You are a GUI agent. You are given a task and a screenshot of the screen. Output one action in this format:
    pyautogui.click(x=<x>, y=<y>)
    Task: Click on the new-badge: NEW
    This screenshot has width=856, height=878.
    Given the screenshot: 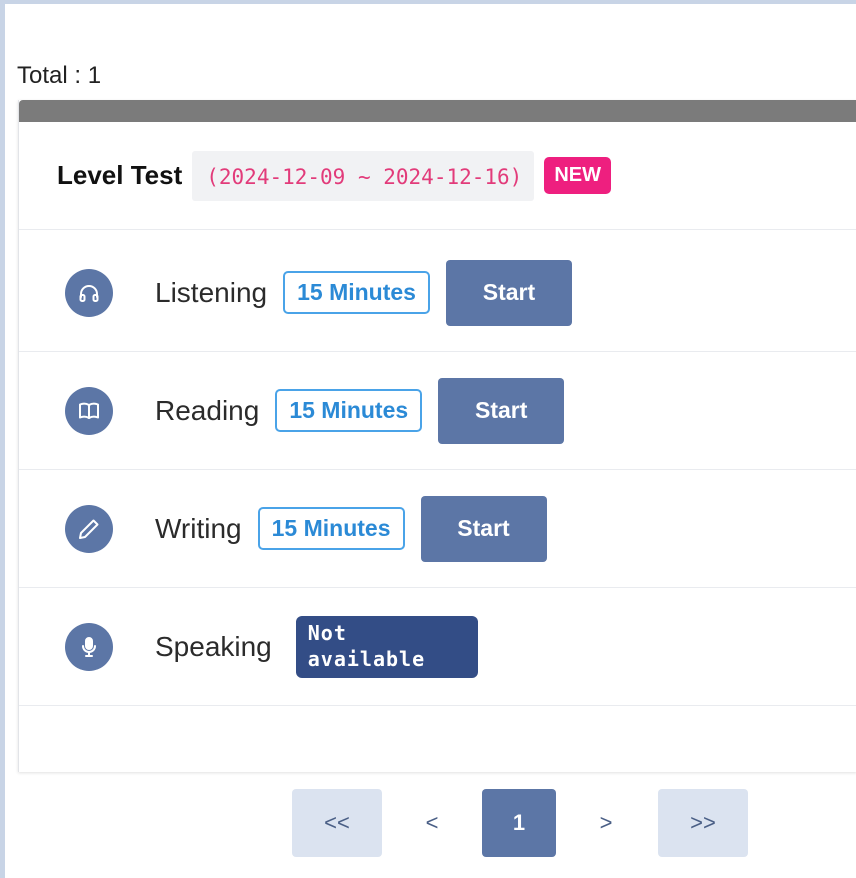 What is the action you would take?
    pyautogui.click(x=577, y=175)
    